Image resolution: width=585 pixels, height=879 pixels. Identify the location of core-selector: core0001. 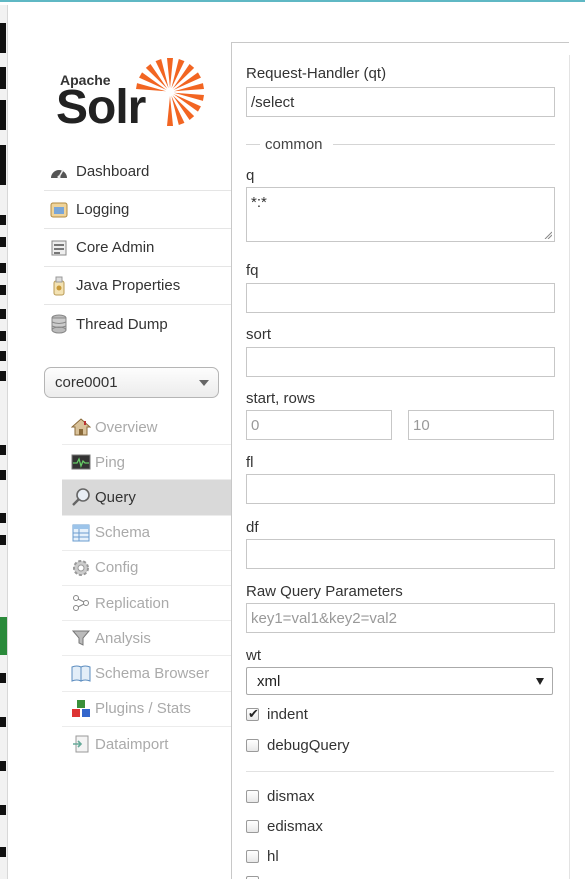
(131, 382).